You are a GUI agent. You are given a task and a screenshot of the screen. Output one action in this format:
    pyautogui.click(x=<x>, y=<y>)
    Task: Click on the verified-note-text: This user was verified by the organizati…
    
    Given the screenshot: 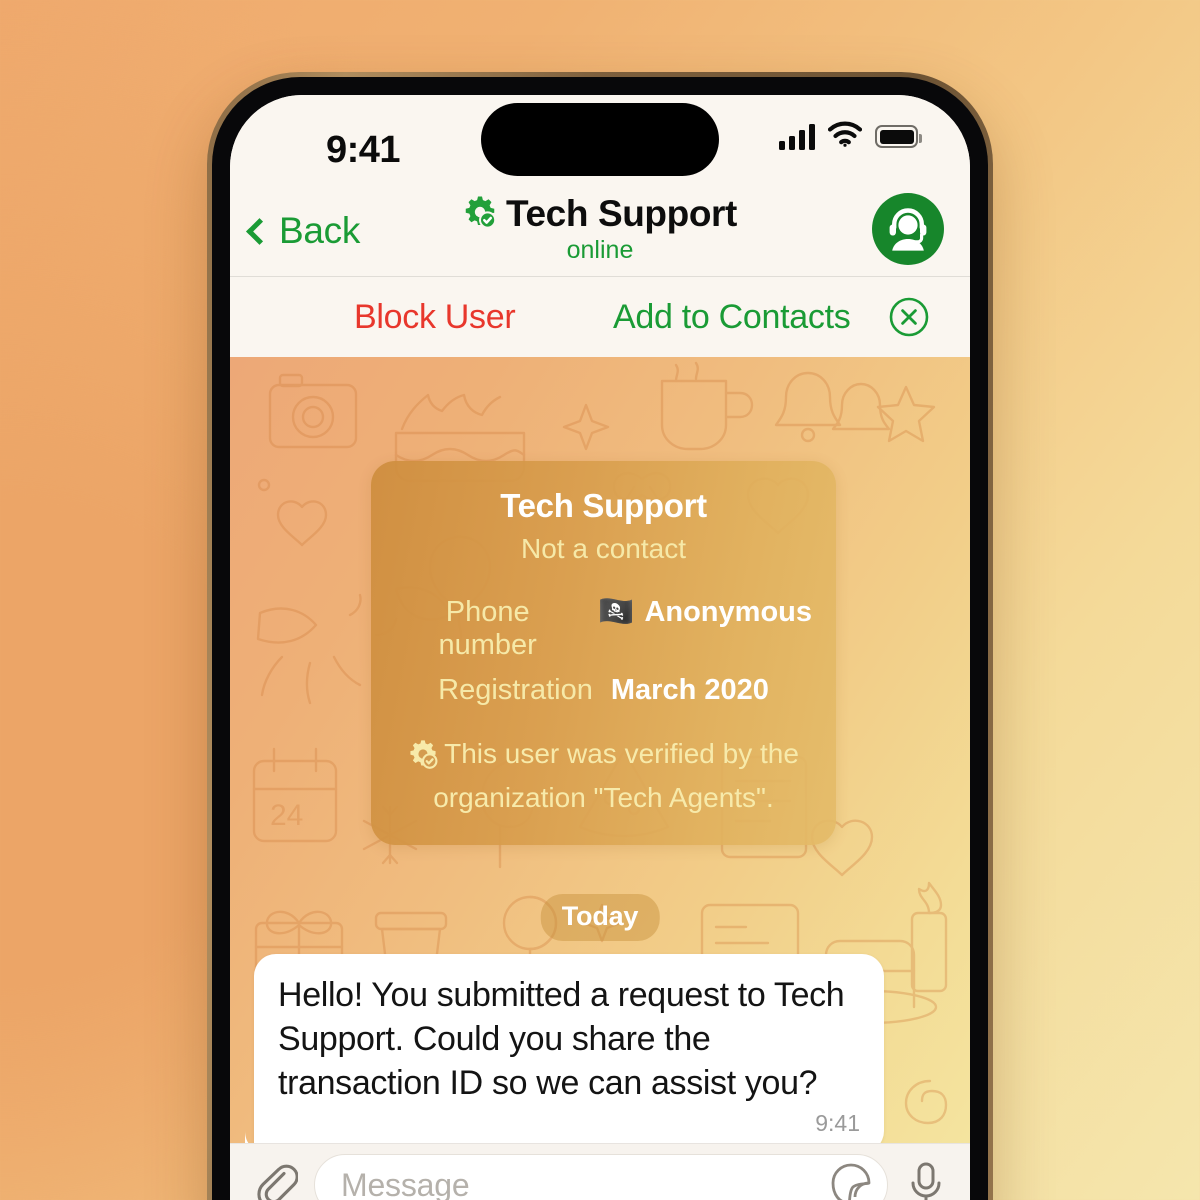 What is the action you would take?
    pyautogui.click(x=616, y=776)
    